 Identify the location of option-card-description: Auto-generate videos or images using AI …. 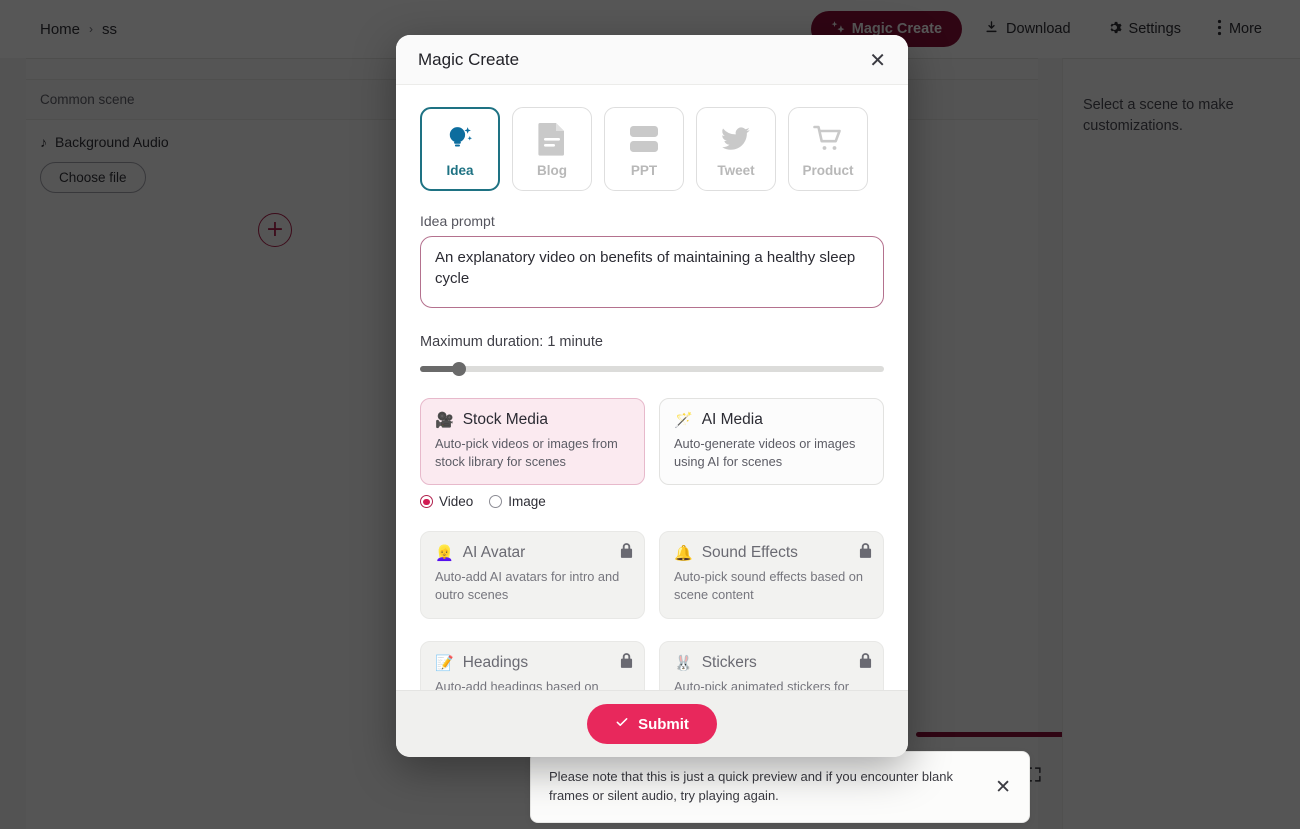
(765, 452).